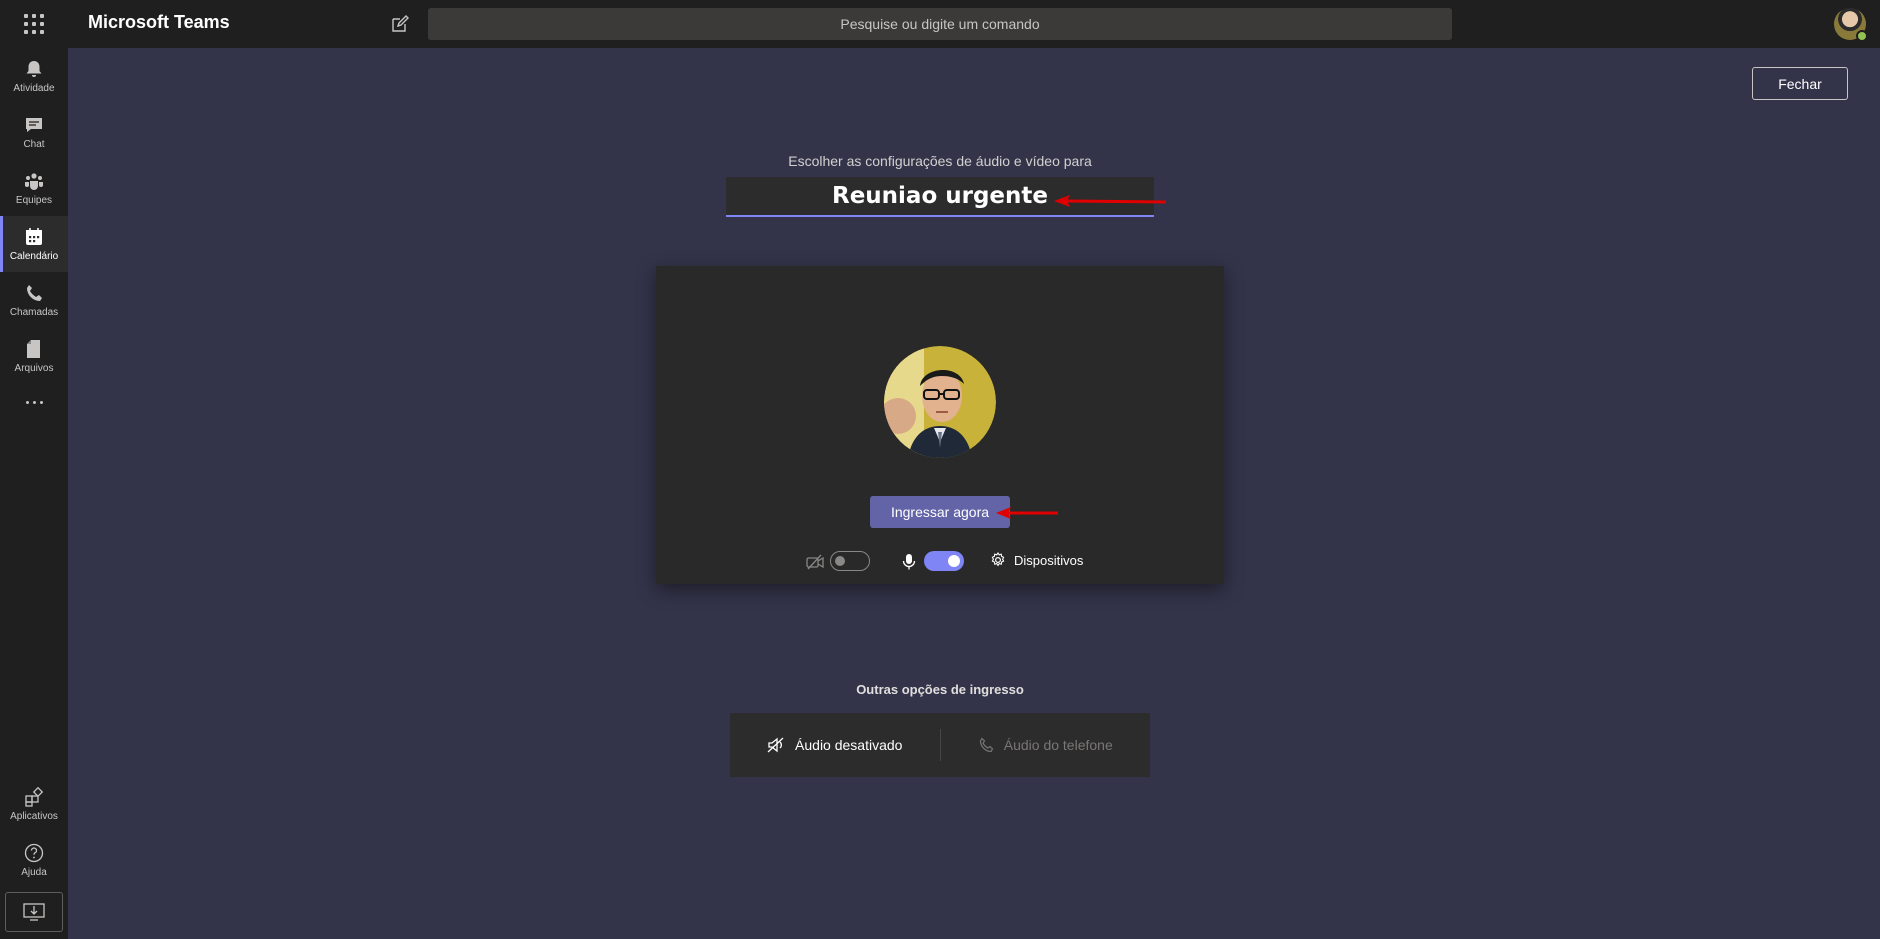 Image resolution: width=1880 pixels, height=939 pixels. I want to click on rail-item-apps: Aplicativos, so click(34, 804).